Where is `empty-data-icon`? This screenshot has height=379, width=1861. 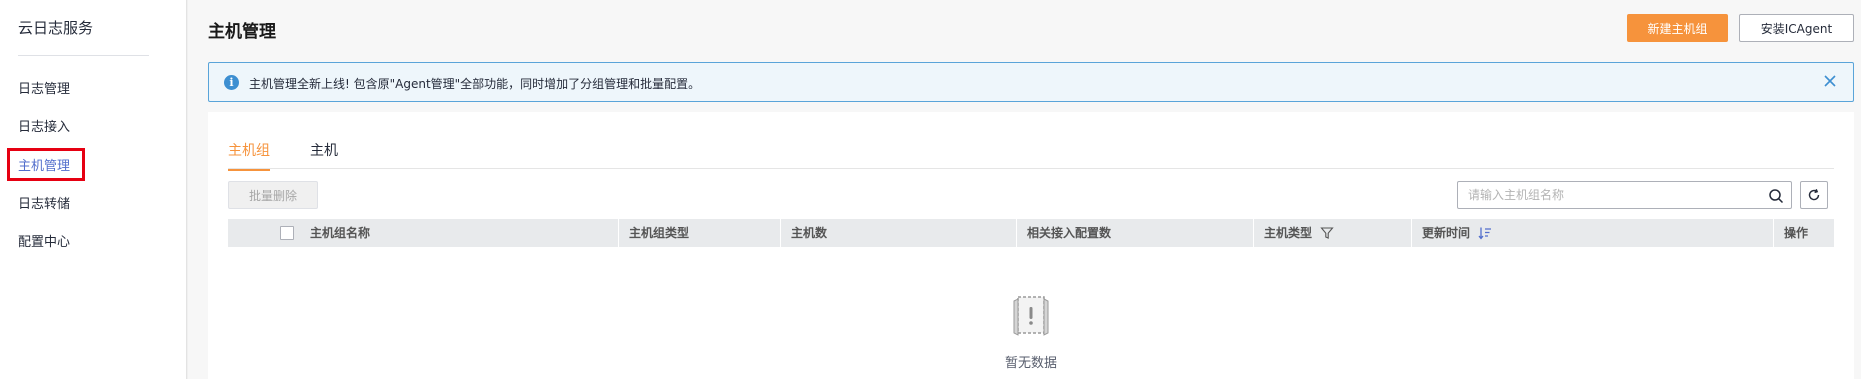 empty-data-icon is located at coordinates (1032, 315).